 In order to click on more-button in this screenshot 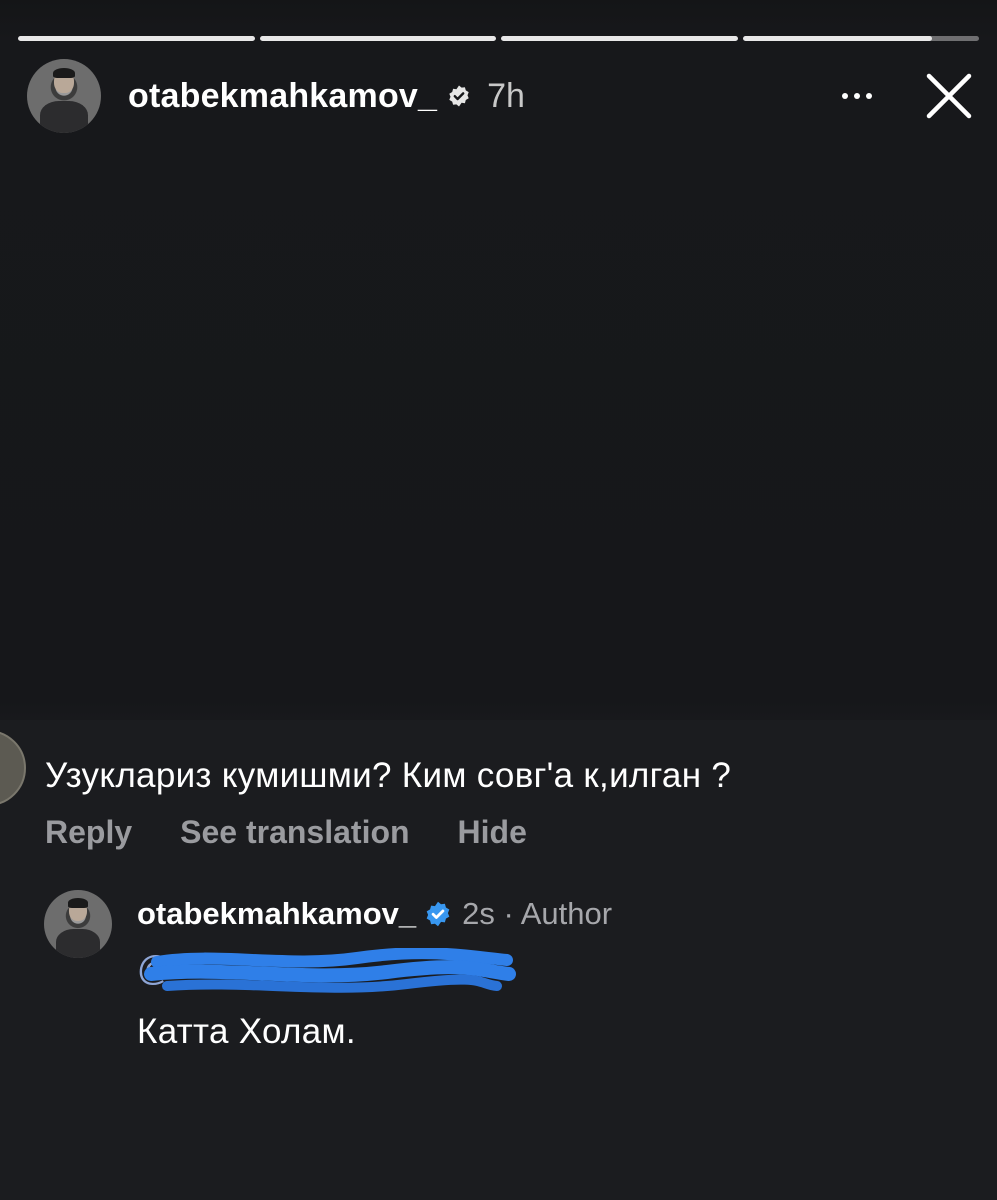, I will do `click(857, 96)`.